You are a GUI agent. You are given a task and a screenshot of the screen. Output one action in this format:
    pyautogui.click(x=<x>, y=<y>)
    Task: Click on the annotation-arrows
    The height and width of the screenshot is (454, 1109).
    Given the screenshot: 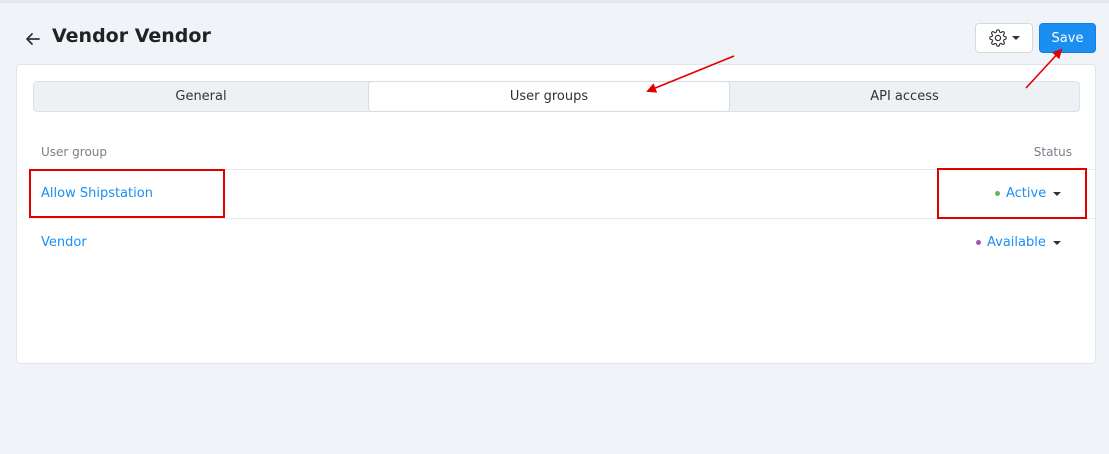 What is the action you would take?
    pyautogui.click(x=854, y=70)
    